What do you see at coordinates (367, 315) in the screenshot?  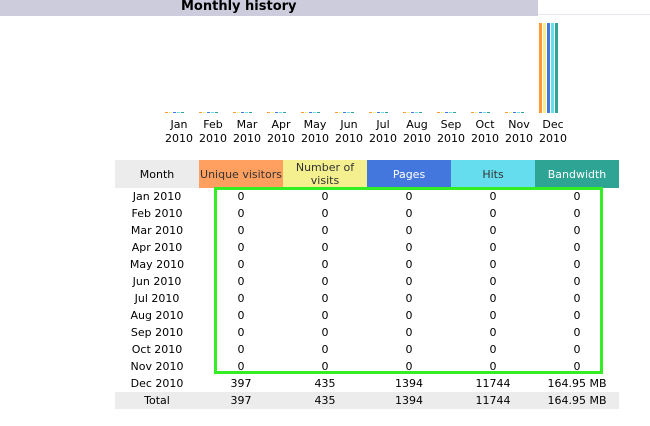 I see `table-row: Aug 2010 0 0 0 0 0` at bounding box center [367, 315].